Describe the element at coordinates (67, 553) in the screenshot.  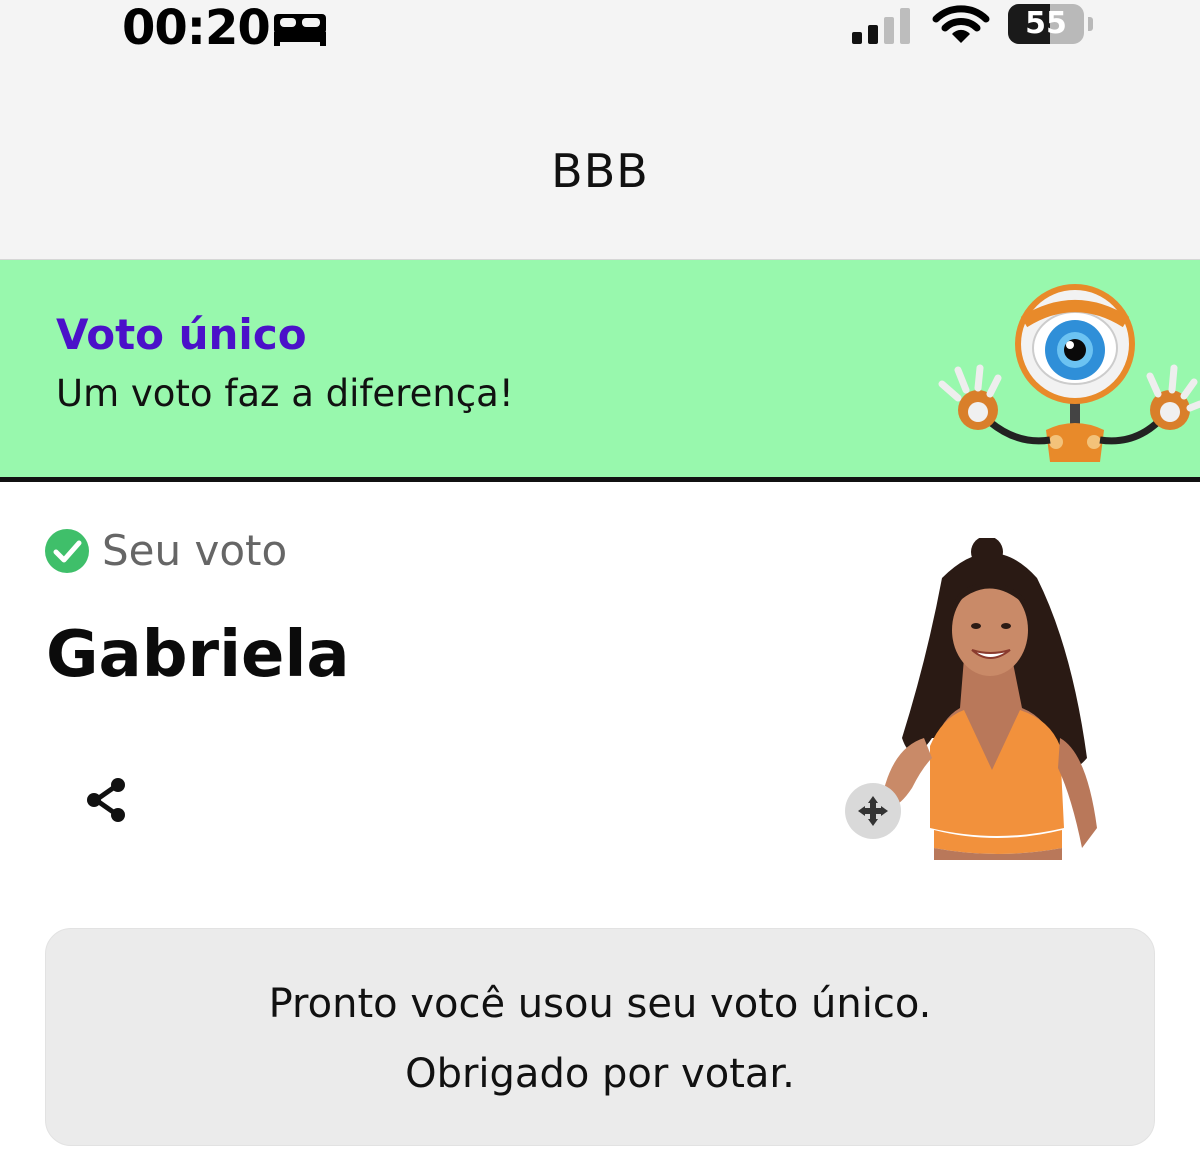
I see `check-circle-icon` at that location.